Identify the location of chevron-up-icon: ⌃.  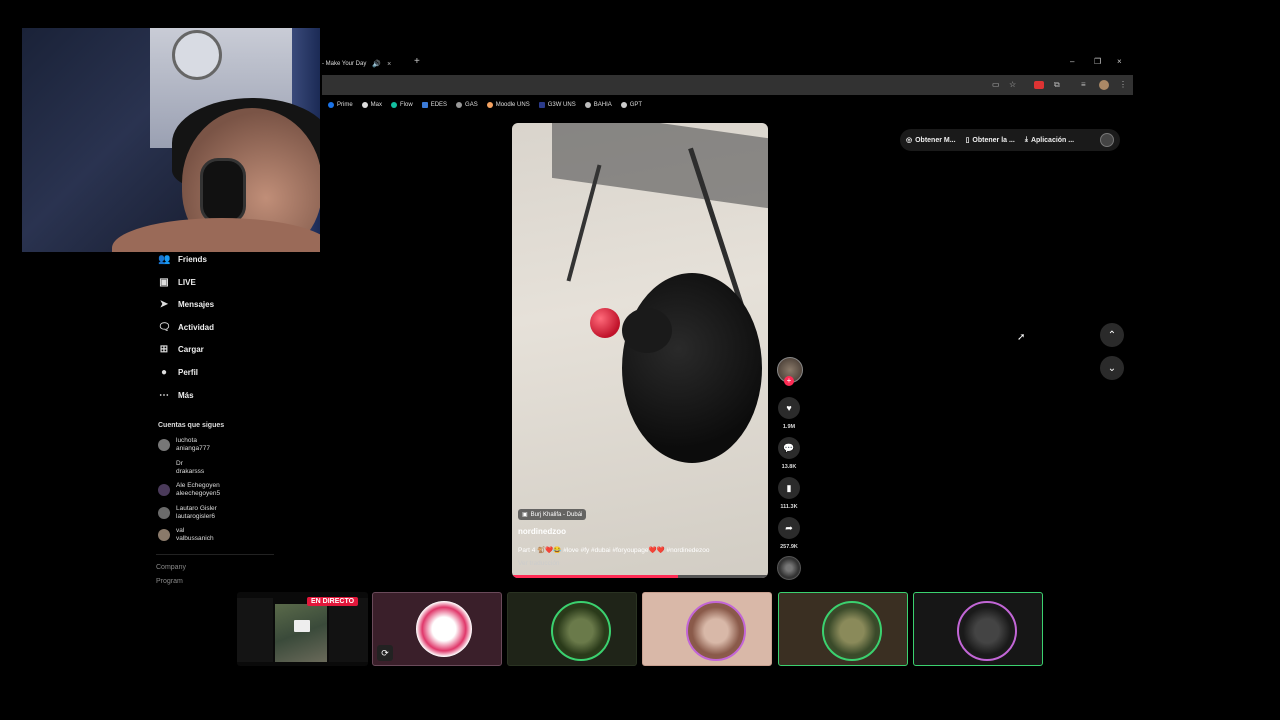
(1112, 335).